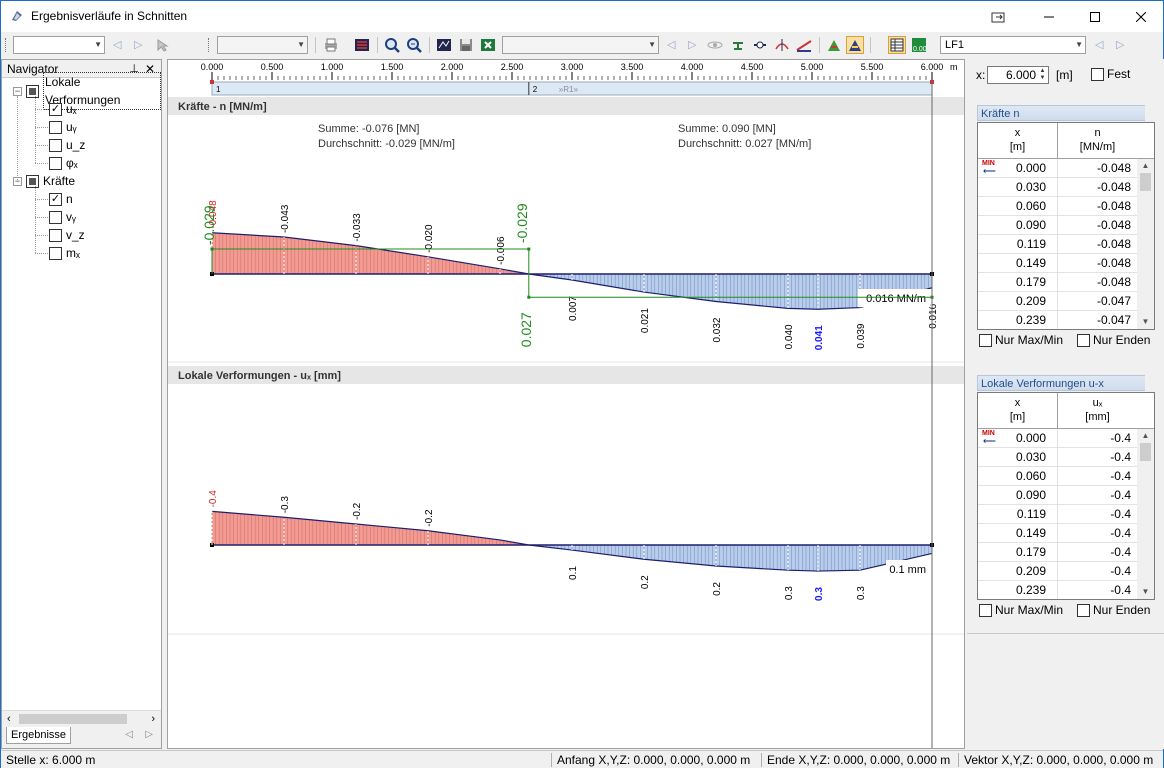 This screenshot has height=768, width=1164. What do you see at coordinates (1018, 75) in the screenshot?
I see `x-position-input: 6.000 ▲ ▼` at bounding box center [1018, 75].